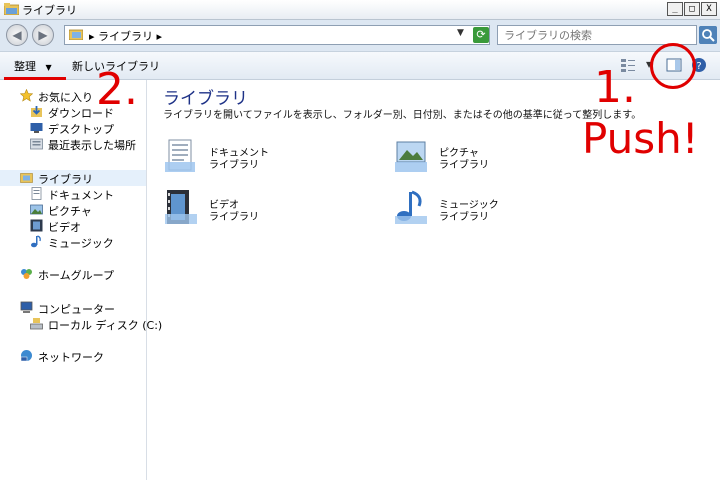 The image size is (720, 480). I want to click on library-item-videos: ビデオ ライブラリ, so click(263, 210).